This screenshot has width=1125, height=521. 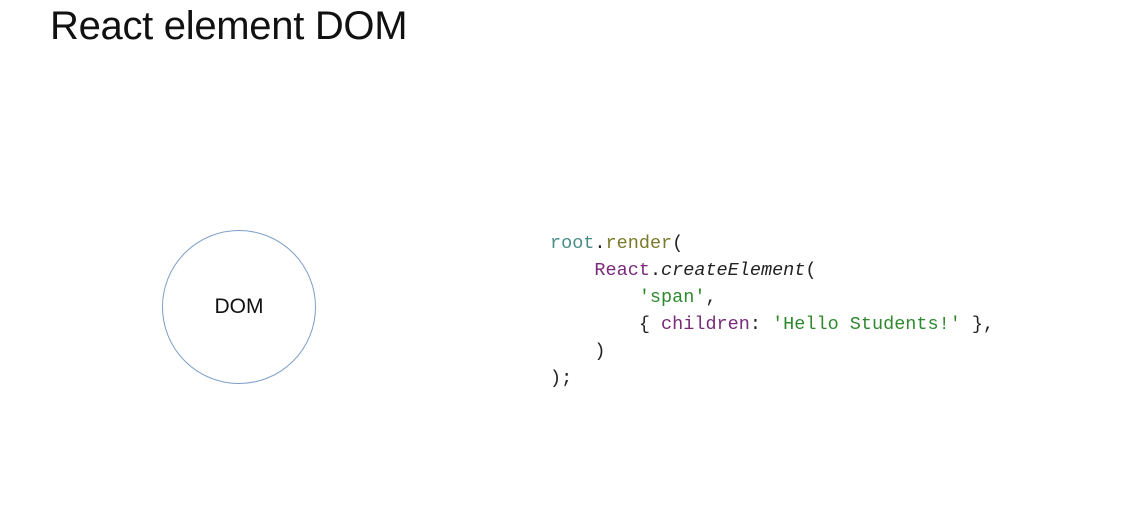 I want to click on code-token: React, so click(x=622, y=270).